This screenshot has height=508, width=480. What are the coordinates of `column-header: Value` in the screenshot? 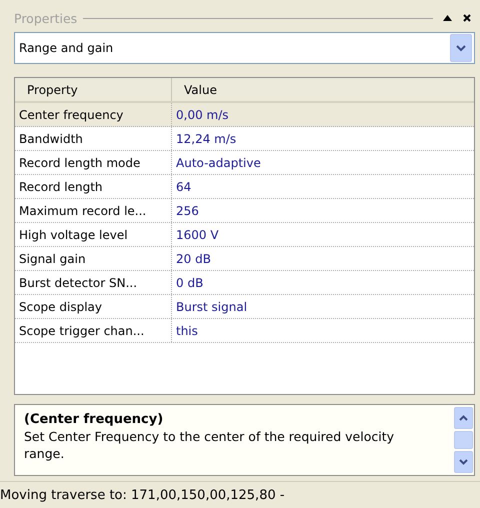 It's located at (194, 89).